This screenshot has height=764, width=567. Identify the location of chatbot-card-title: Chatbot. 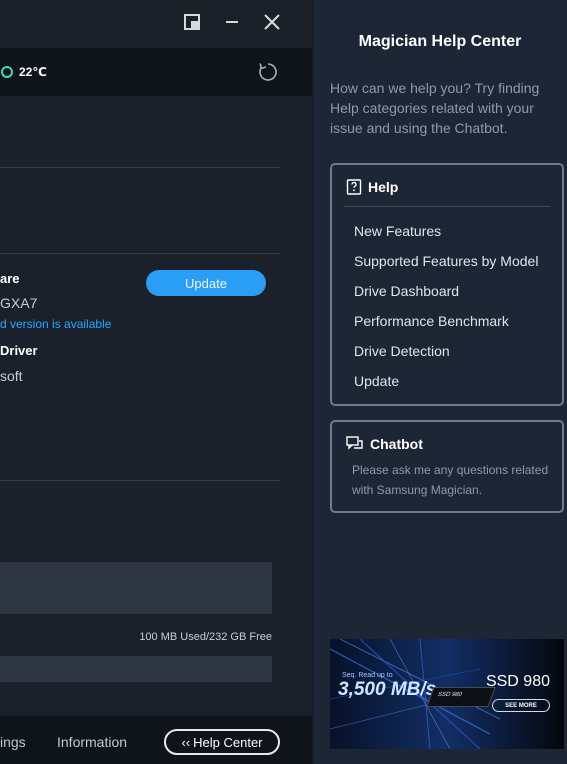
(396, 444).